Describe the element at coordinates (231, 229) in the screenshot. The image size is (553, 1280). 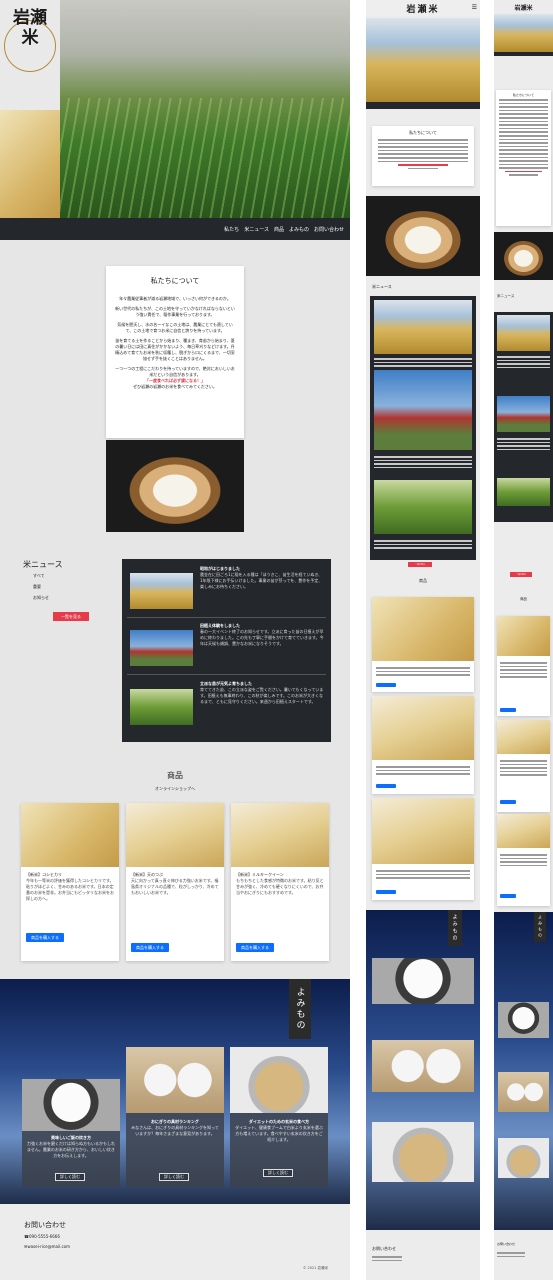
I see `nav-about: 私たち` at that location.